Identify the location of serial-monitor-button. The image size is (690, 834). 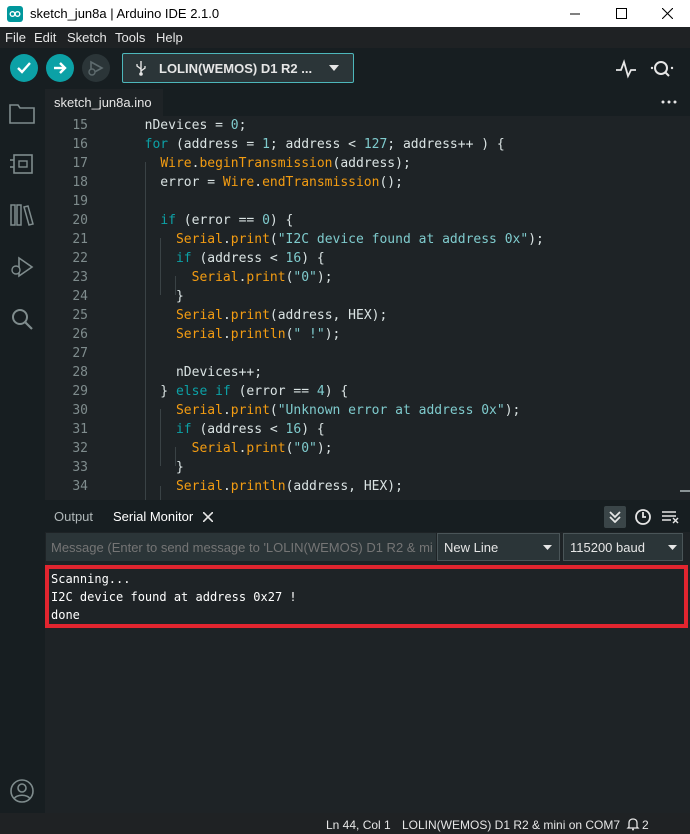
(663, 69).